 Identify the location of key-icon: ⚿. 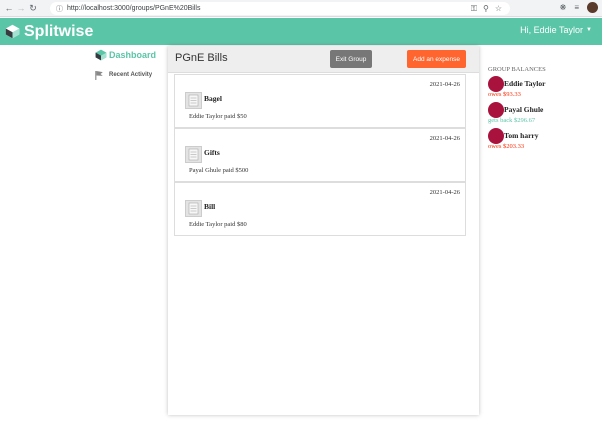
(474, 9).